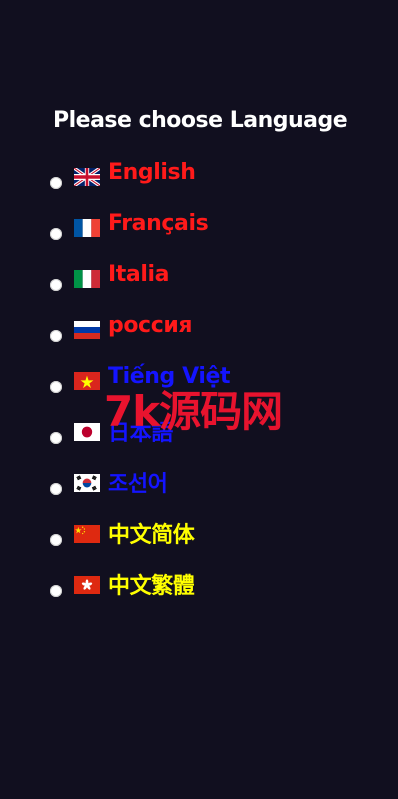  Describe the element at coordinates (215, 435) in the screenshot. I see `language-option-japanese: 日本語` at that location.